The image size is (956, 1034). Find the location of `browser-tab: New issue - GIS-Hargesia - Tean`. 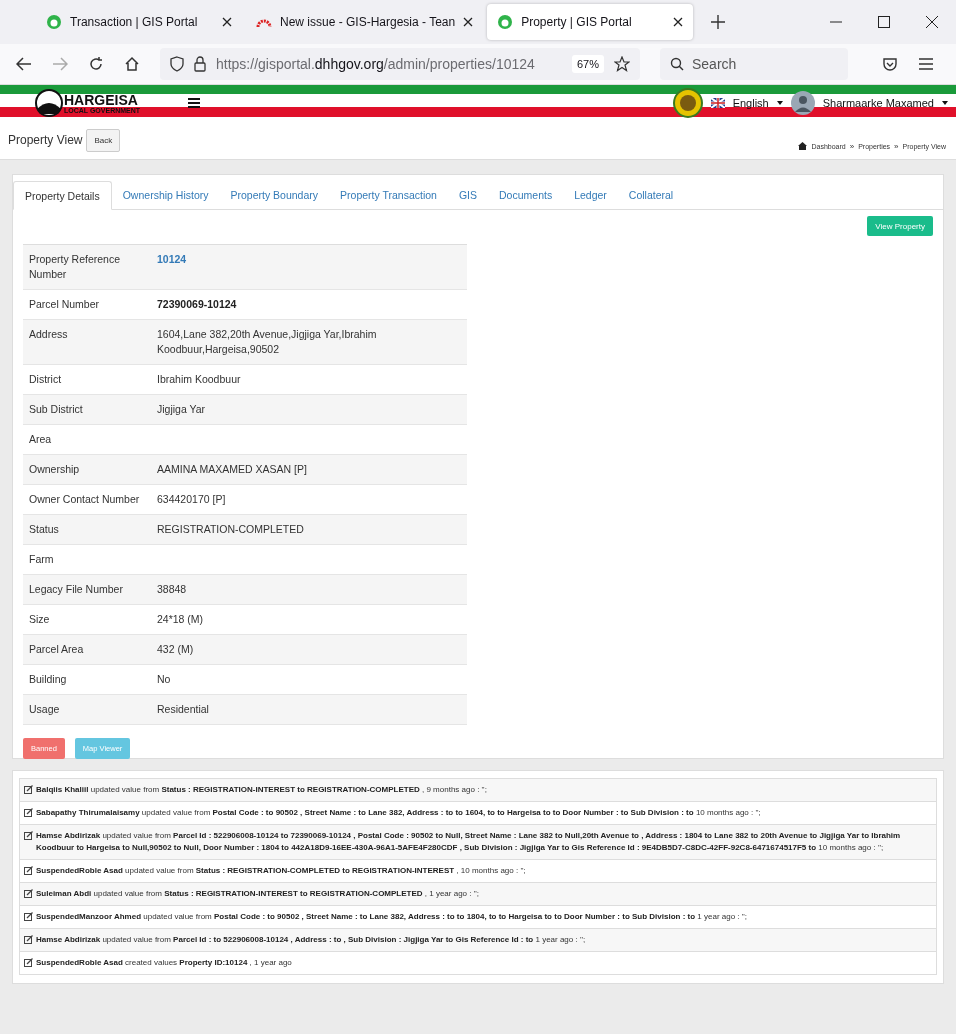

browser-tab: New issue - GIS-Hargesia - Tean is located at coordinates (365, 22).